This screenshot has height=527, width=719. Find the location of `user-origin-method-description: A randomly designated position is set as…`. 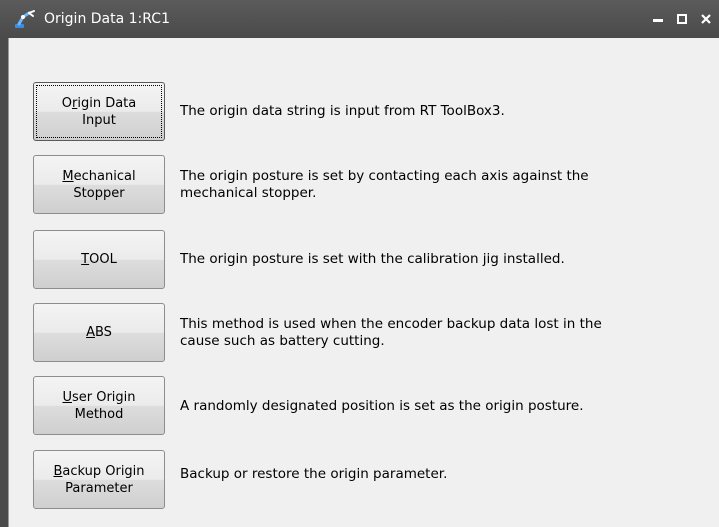

user-origin-method-description: A randomly designated position is set as… is located at coordinates (382, 406).